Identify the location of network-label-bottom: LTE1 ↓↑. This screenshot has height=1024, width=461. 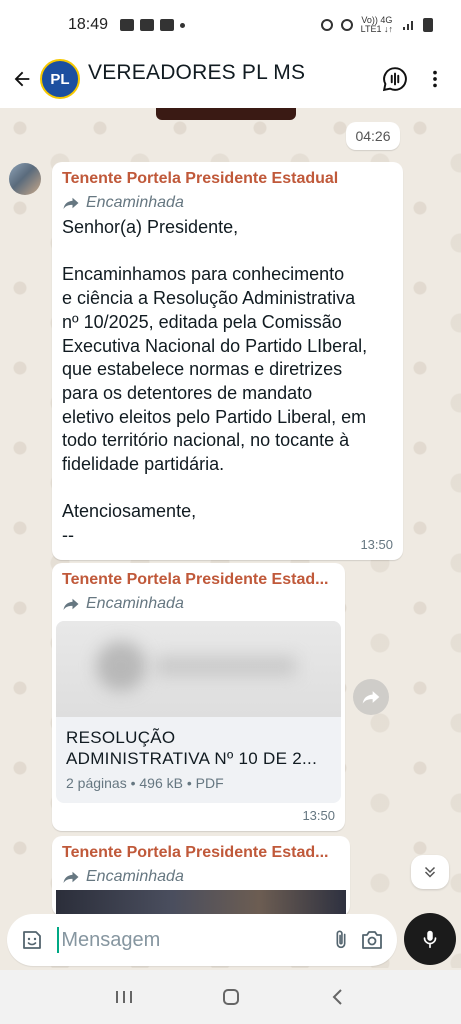
(376, 29).